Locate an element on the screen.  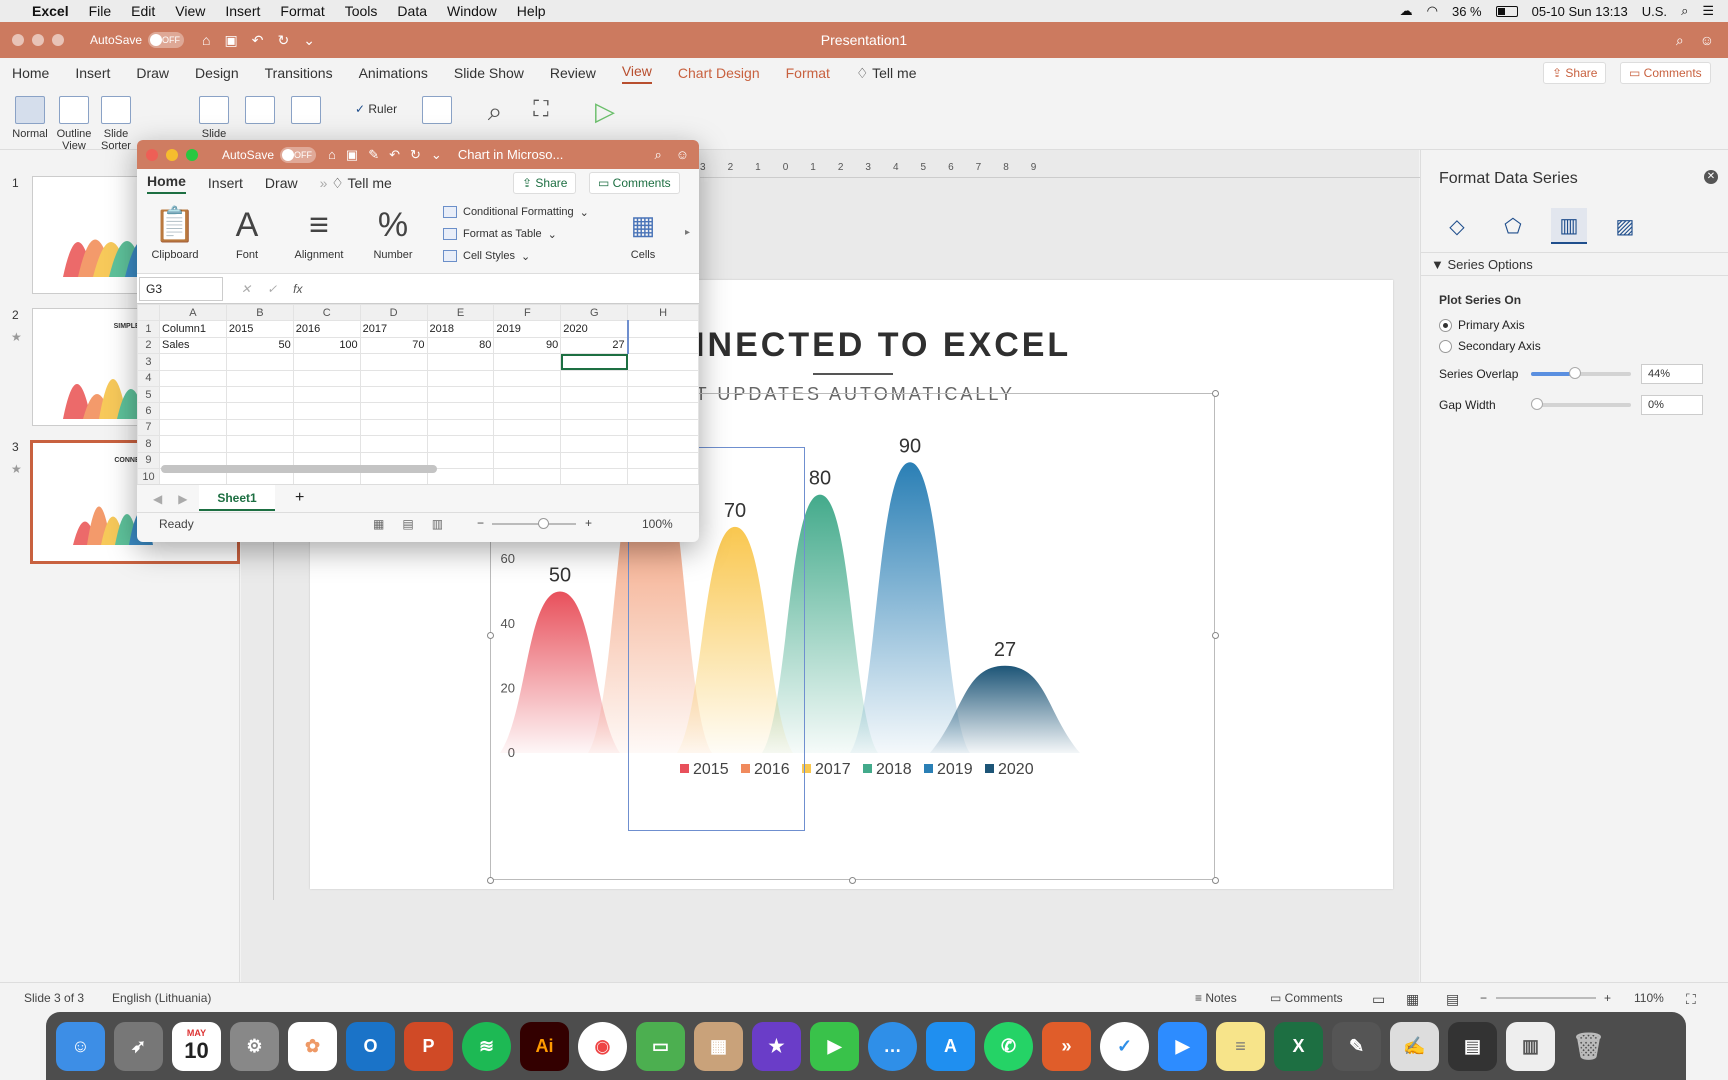
next-sheet-icon: ▶ is located at coordinates (182, 499).